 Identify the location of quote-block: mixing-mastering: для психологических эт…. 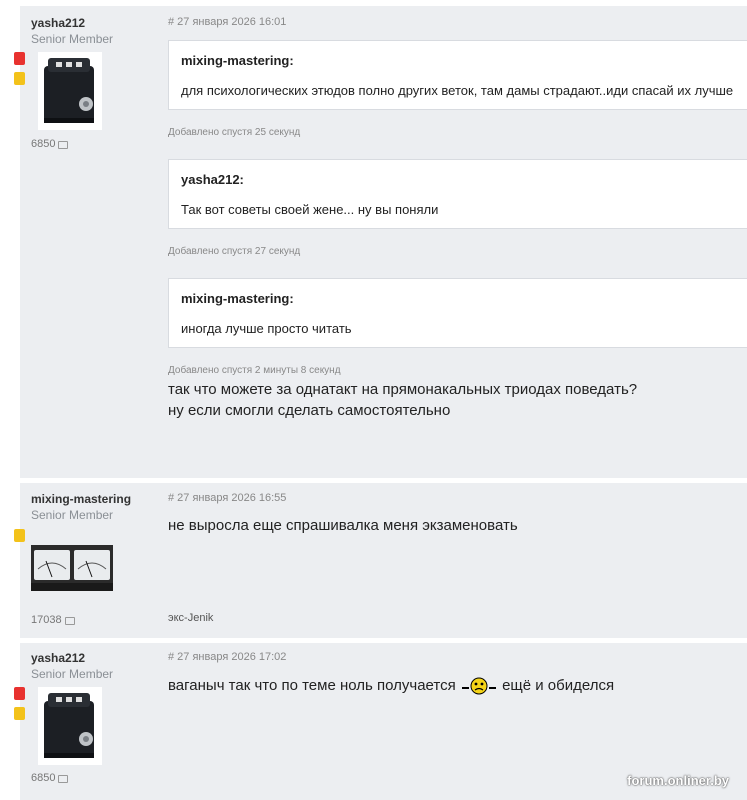
(457, 75).